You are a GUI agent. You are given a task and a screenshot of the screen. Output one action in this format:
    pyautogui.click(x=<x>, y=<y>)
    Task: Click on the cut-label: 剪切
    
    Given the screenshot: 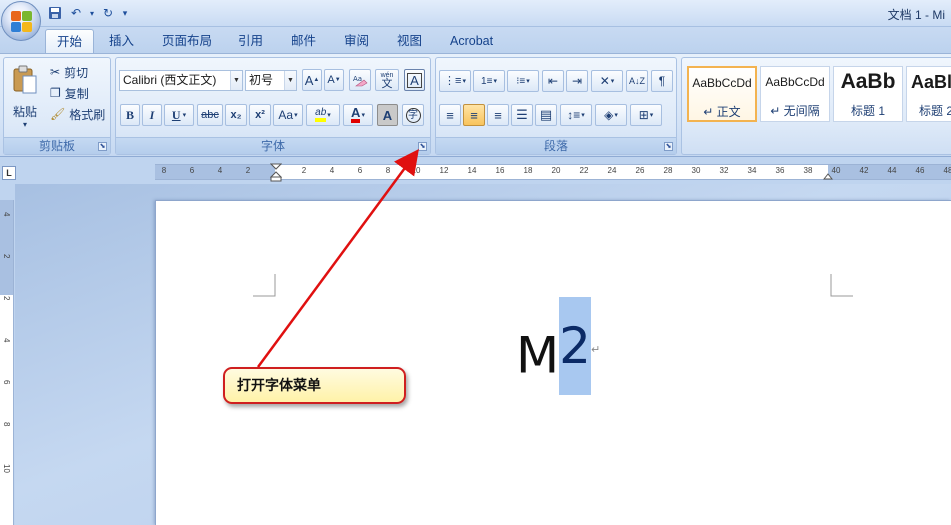 What is the action you would take?
    pyautogui.click(x=76, y=72)
    